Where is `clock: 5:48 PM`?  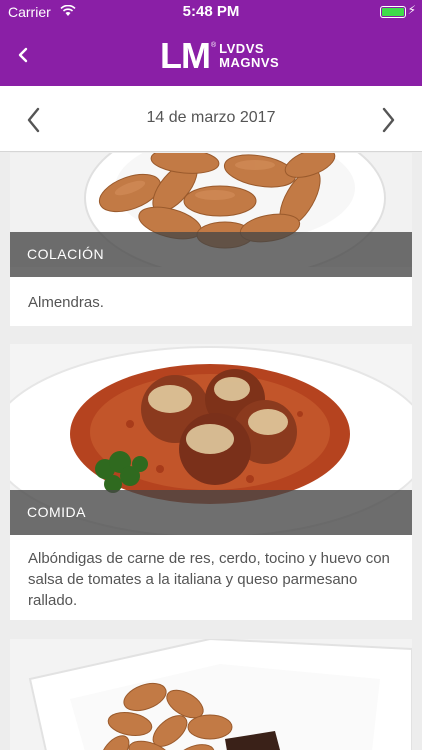
clock: 5:48 PM is located at coordinates (211, 11).